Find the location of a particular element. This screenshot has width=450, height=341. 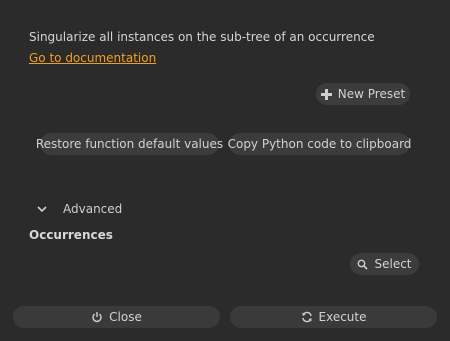

execute-label: Execute is located at coordinates (342, 317).